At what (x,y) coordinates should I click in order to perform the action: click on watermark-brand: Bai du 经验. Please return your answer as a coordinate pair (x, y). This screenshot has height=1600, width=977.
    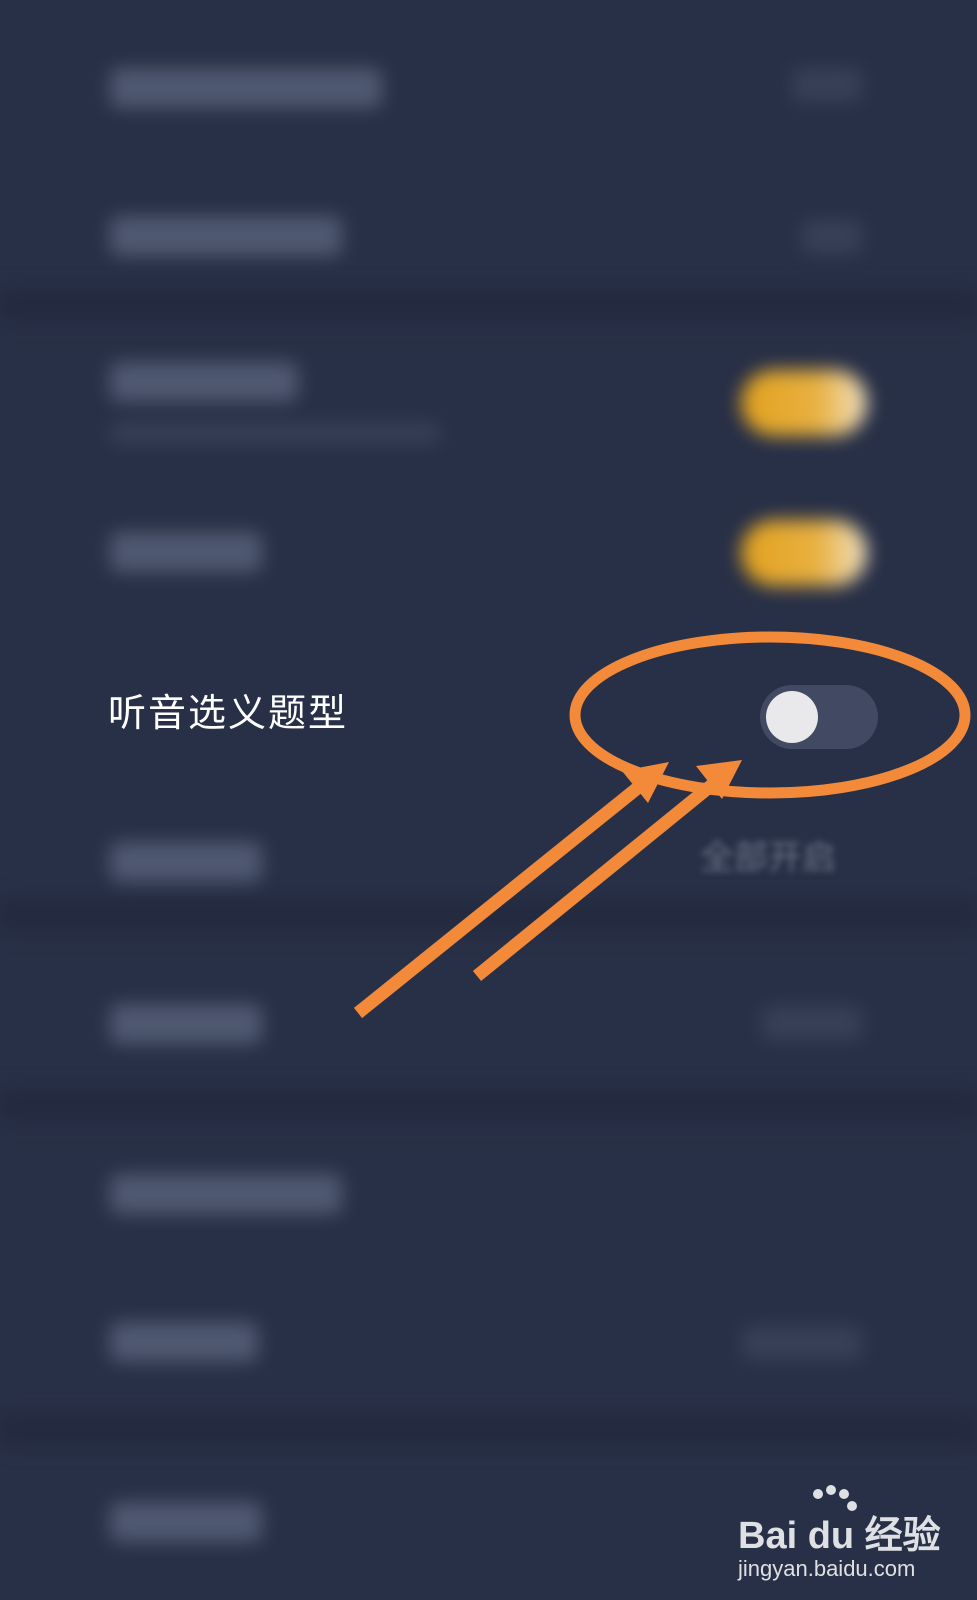
    Looking at the image, I should click on (839, 1536).